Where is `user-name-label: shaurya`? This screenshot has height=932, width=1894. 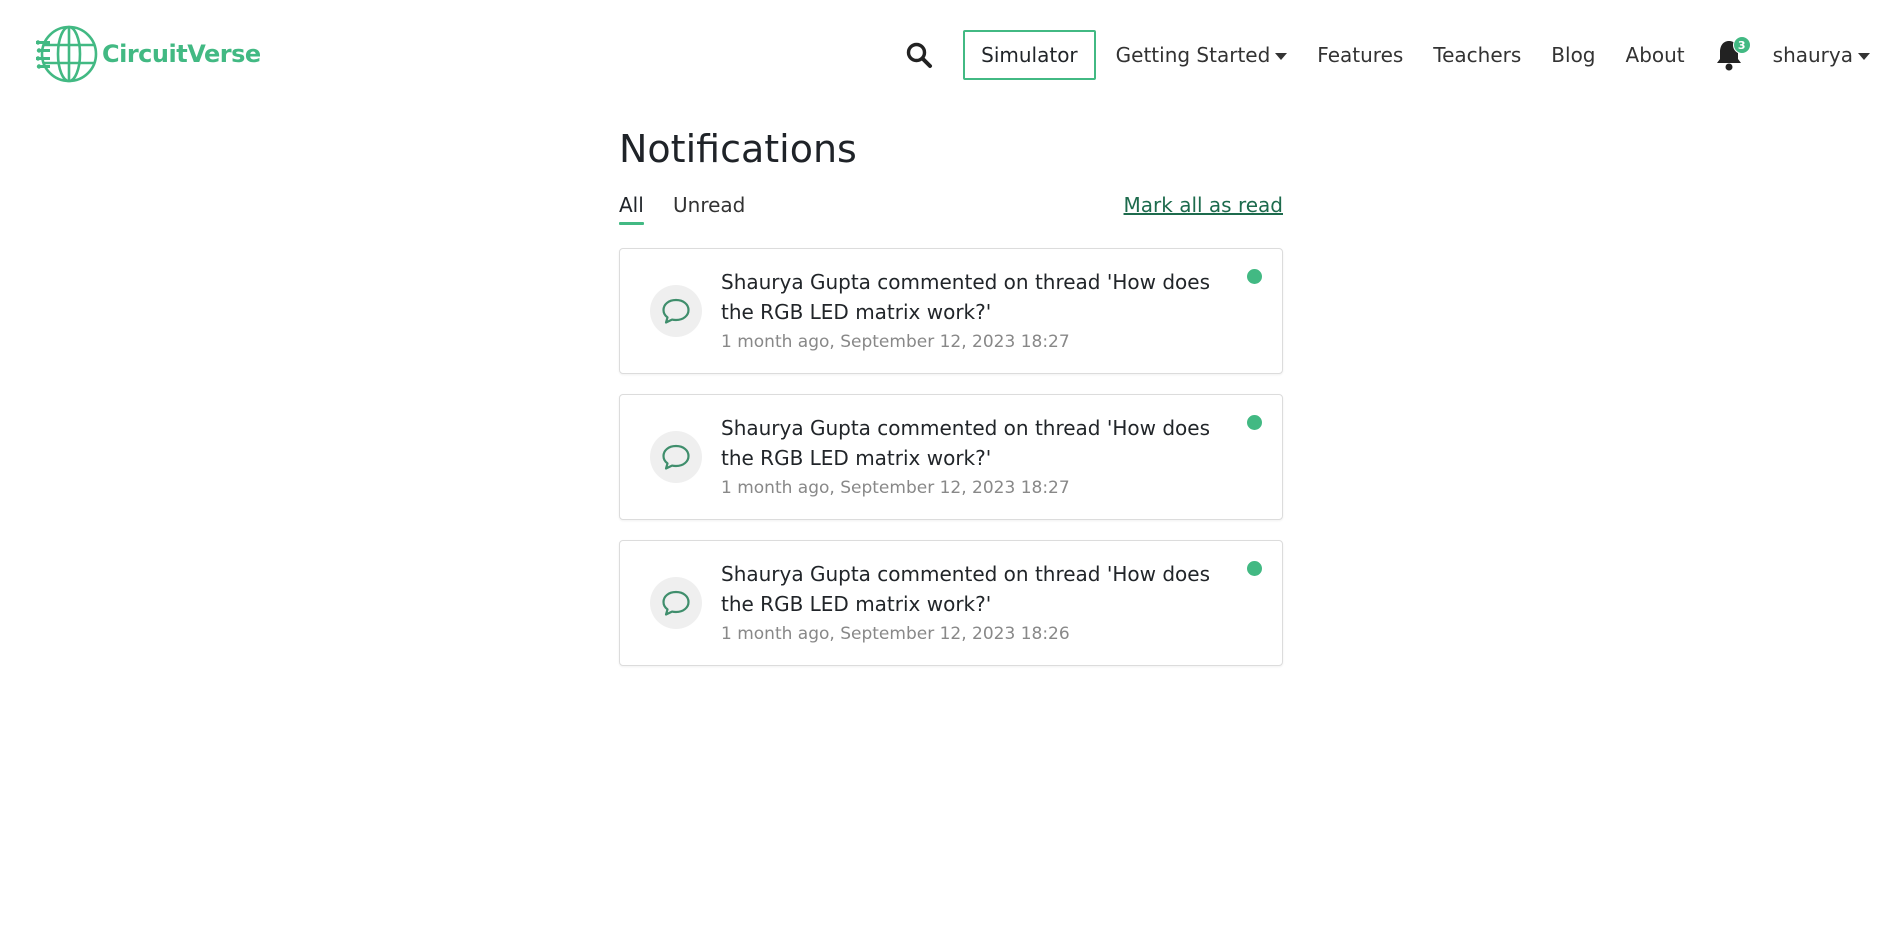 user-name-label: shaurya is located at coordinates (1812, 55).